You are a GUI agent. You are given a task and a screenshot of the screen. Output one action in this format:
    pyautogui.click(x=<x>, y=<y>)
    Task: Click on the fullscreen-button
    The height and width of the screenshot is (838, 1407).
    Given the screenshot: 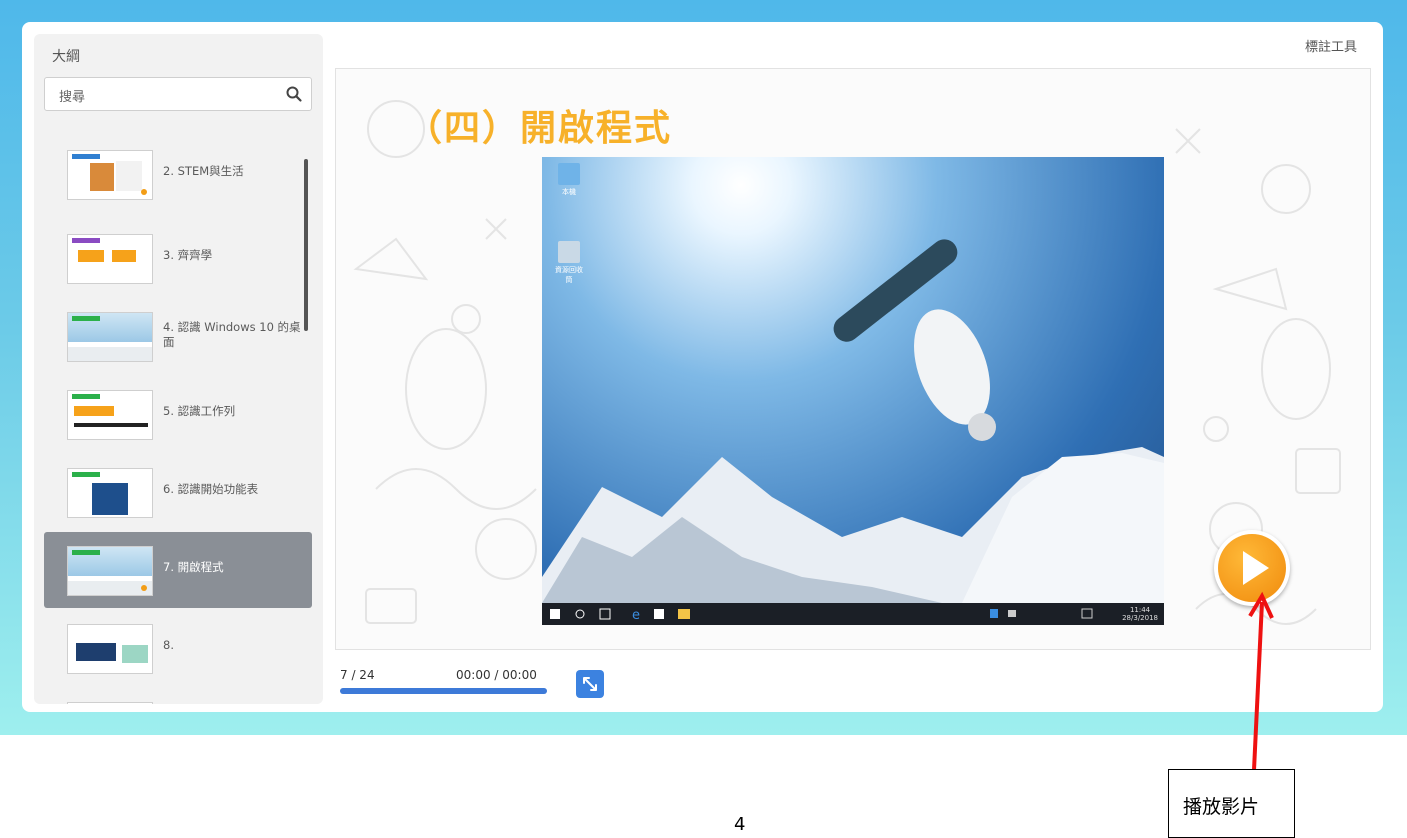 What is the action you would take?
    pyautogui.click(x=590, y=684)
    